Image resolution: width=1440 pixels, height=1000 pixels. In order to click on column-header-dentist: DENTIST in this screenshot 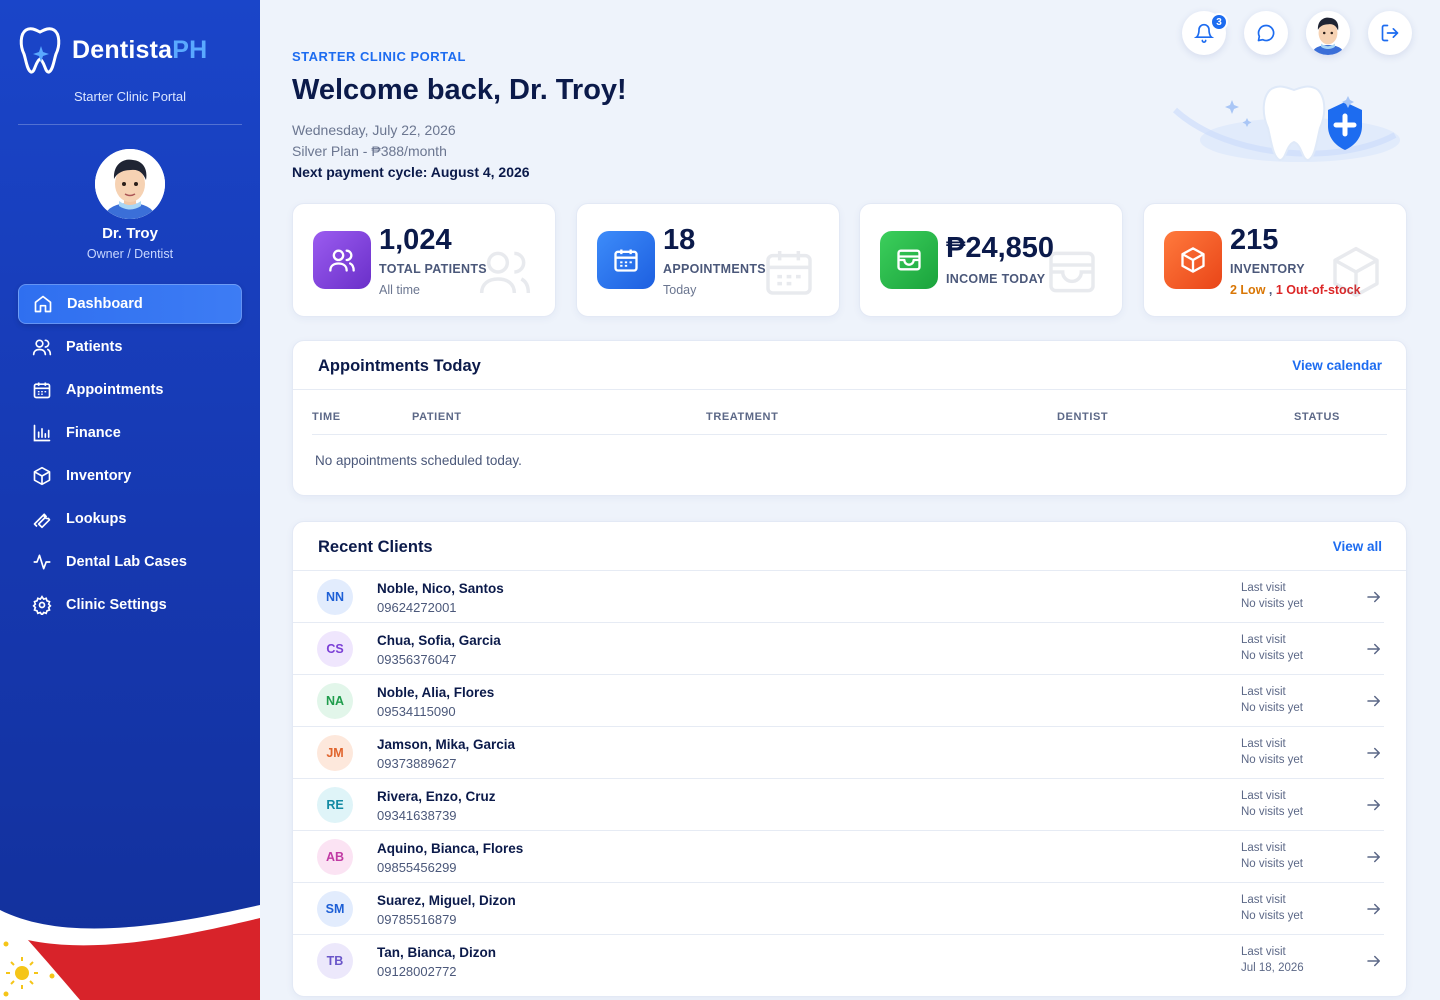, I will do `click(1082, 417)`.